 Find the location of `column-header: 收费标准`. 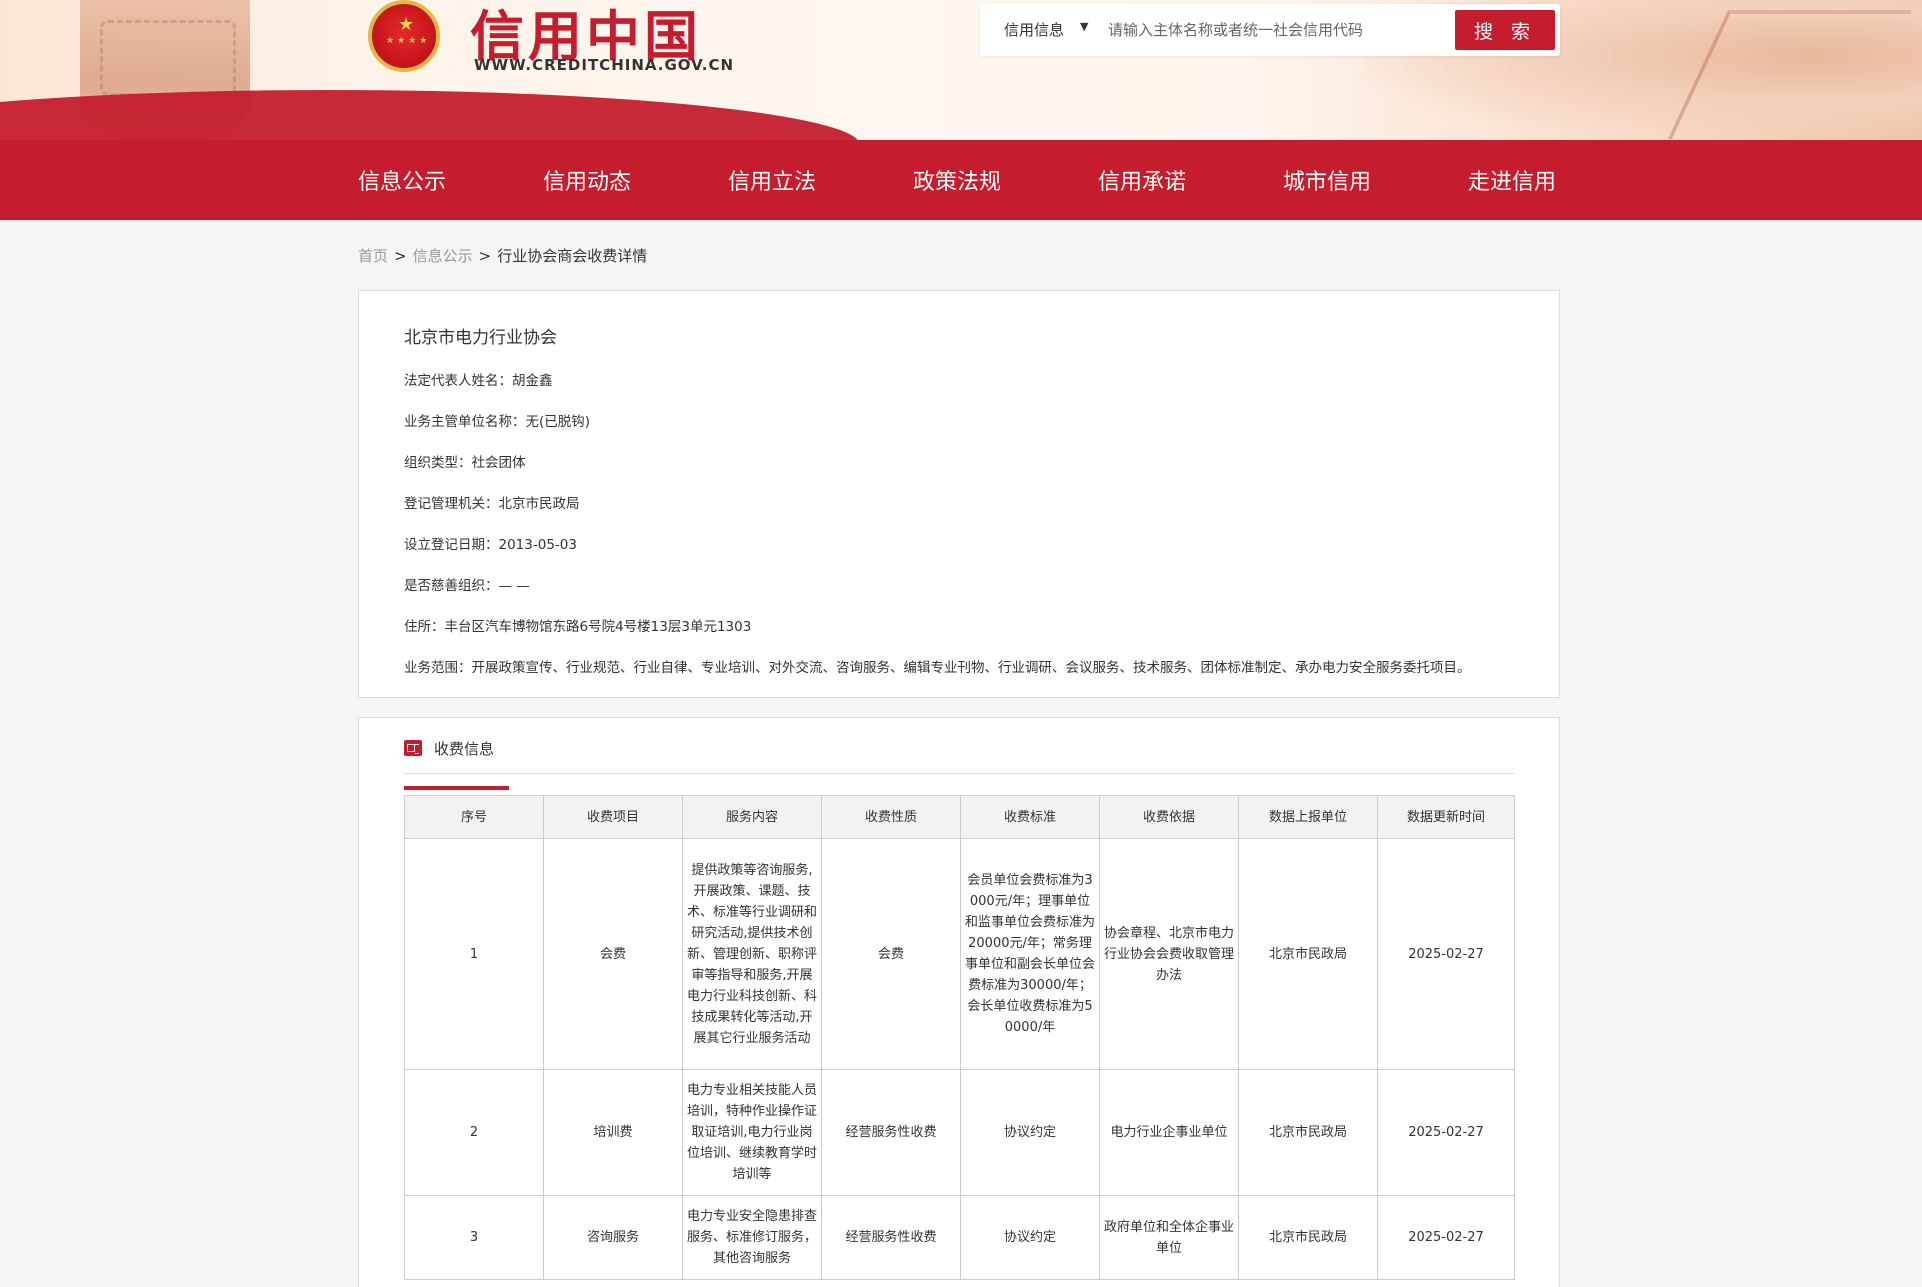

column-header: 收费标准 is located at coordinates (1030, 817).